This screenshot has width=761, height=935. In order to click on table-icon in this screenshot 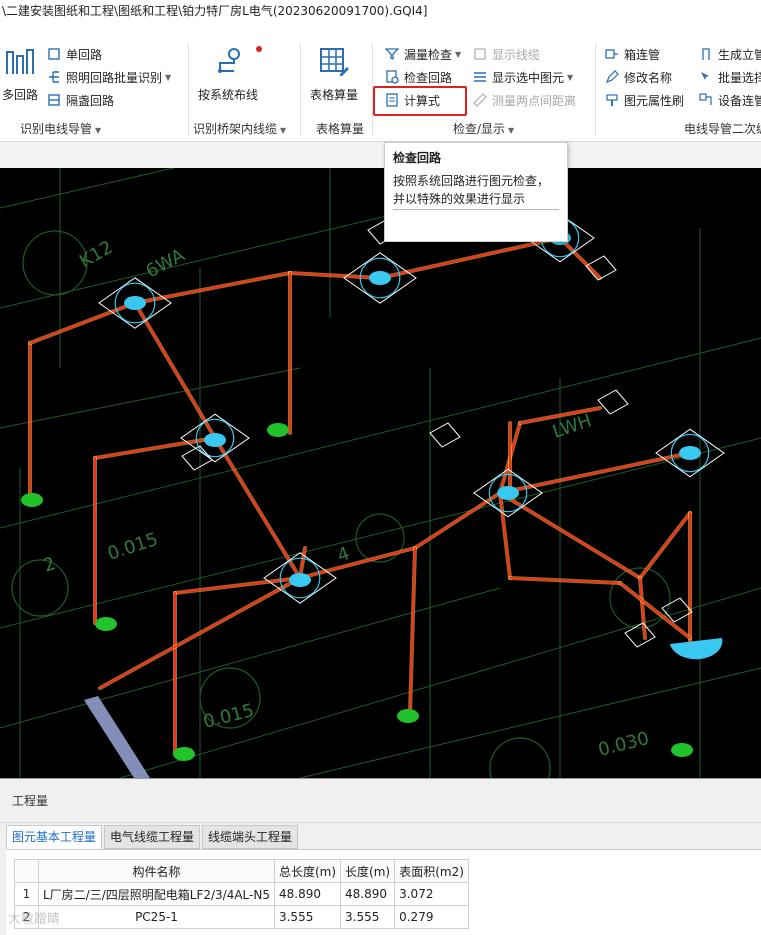, I will do `click(334, 62)`.